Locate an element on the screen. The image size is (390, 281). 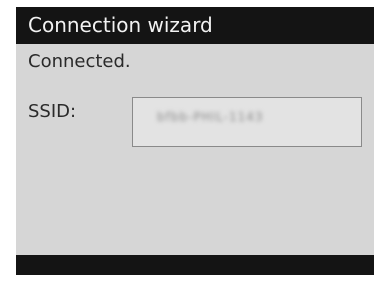
connection-status-text: Connected. is located at coordinates (79, 61).